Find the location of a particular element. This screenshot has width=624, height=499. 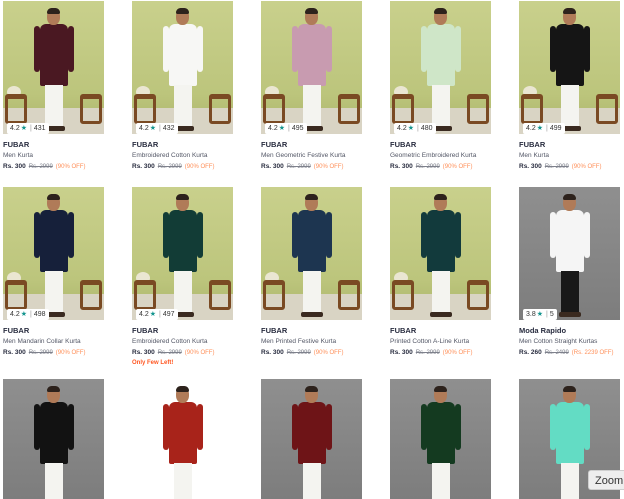

product-image: 4.2★ | 495 is located at coordinates (311, 67).